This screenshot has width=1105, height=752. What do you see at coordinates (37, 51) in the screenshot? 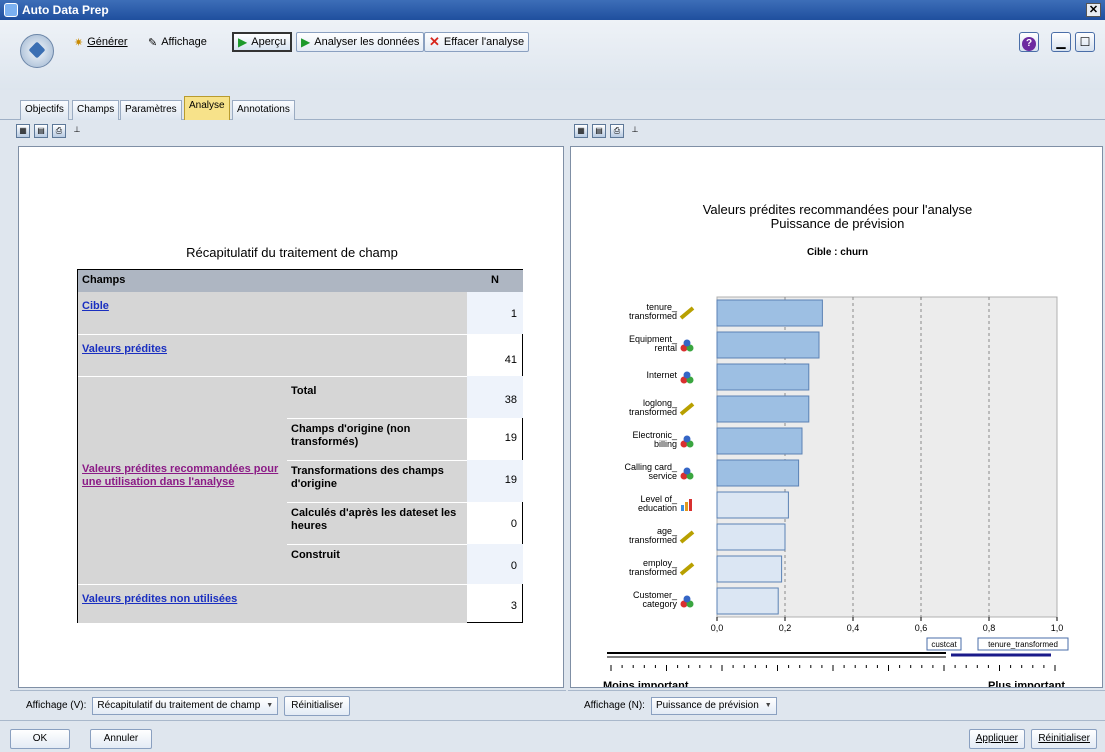
I see `node-icon` at bounding box center [37, 51].